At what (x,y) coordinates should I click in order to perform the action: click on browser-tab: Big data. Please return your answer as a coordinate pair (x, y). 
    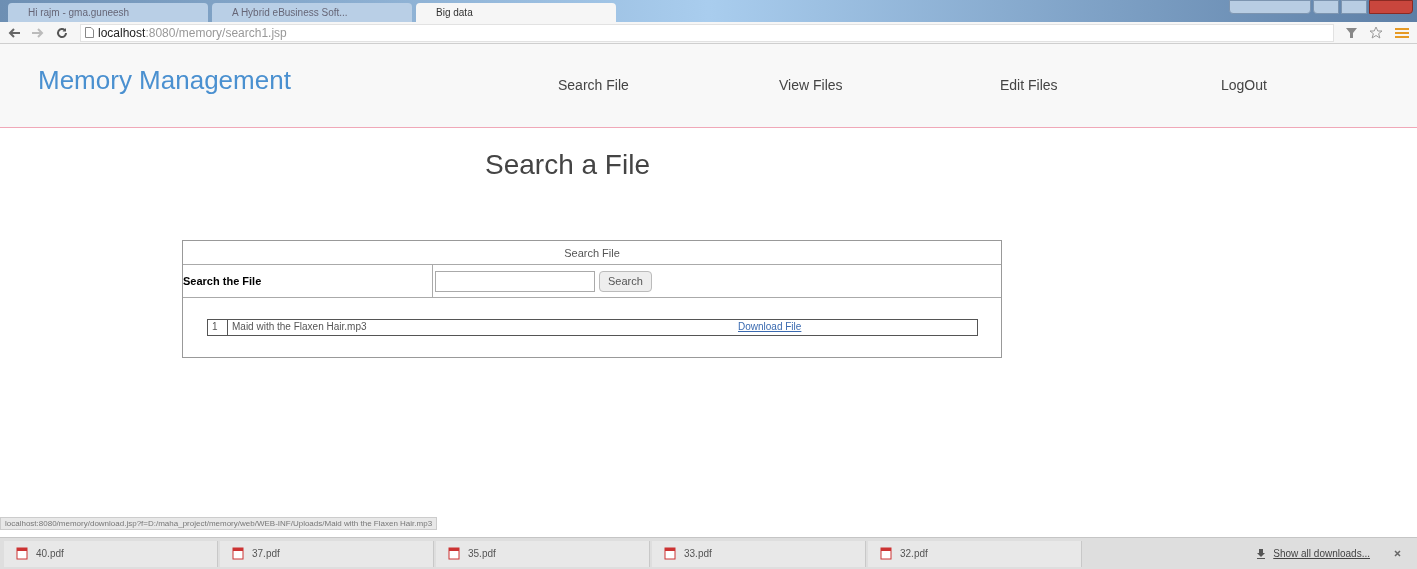
    Looking at the image, I should click on (516, 12).